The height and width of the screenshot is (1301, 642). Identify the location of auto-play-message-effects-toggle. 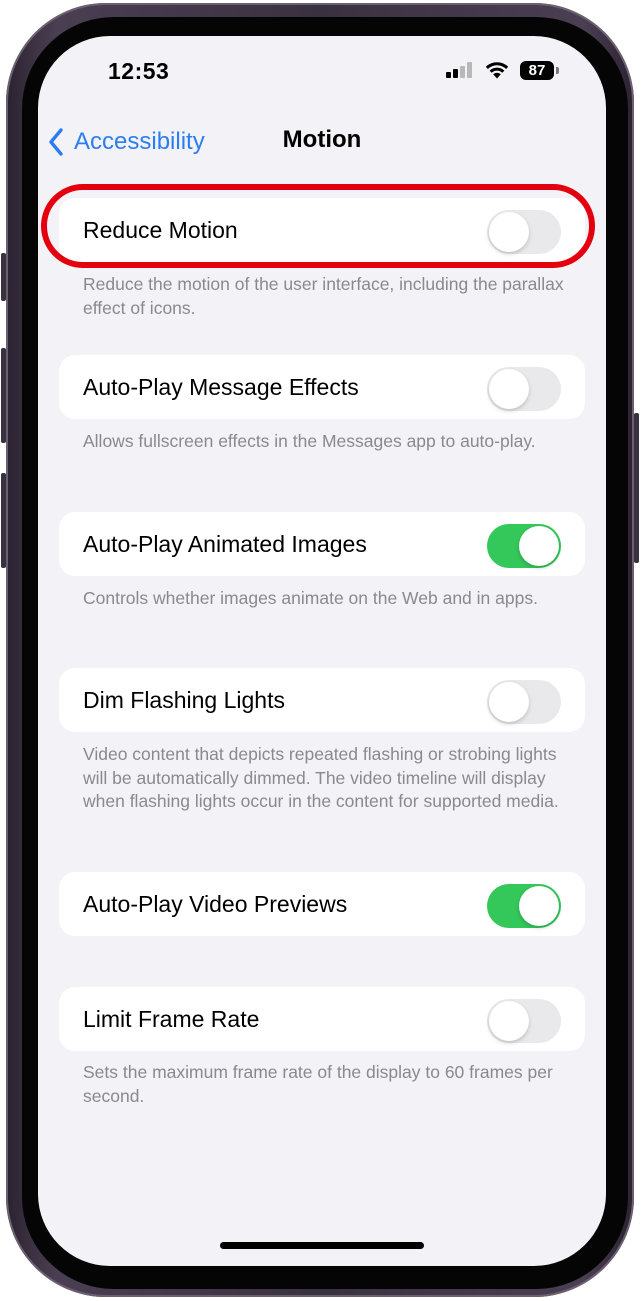
(524, 389).